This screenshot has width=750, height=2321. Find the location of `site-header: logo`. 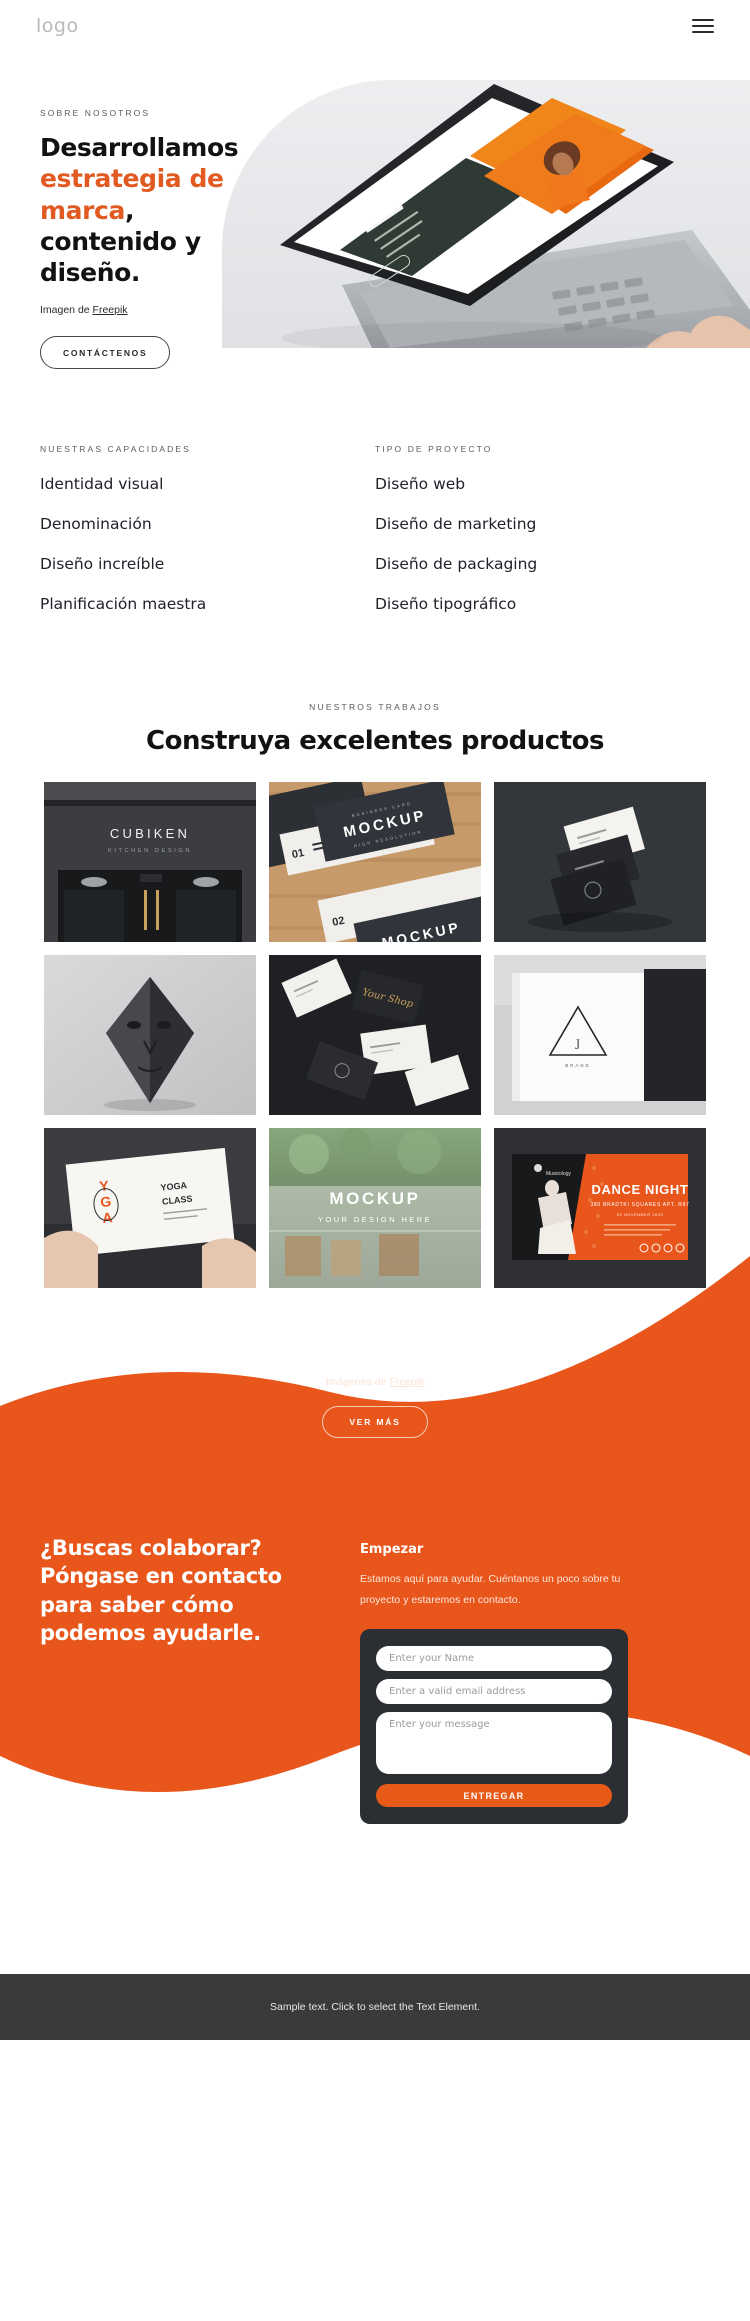

site-header: logo is located at coordinates (375, 26).